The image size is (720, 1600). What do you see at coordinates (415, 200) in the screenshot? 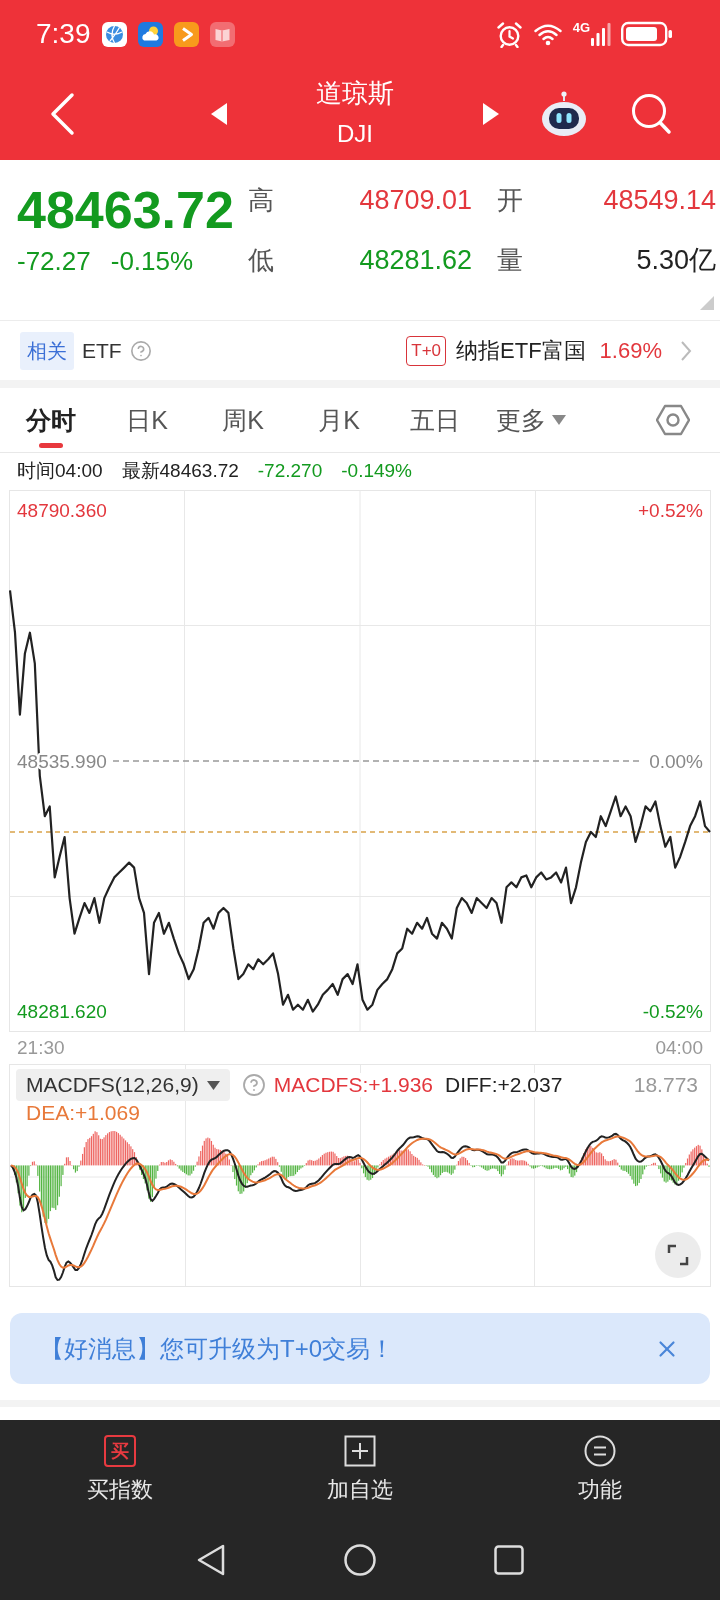
I see `stat-value: 48709.01` at bounding box center [415, 200].